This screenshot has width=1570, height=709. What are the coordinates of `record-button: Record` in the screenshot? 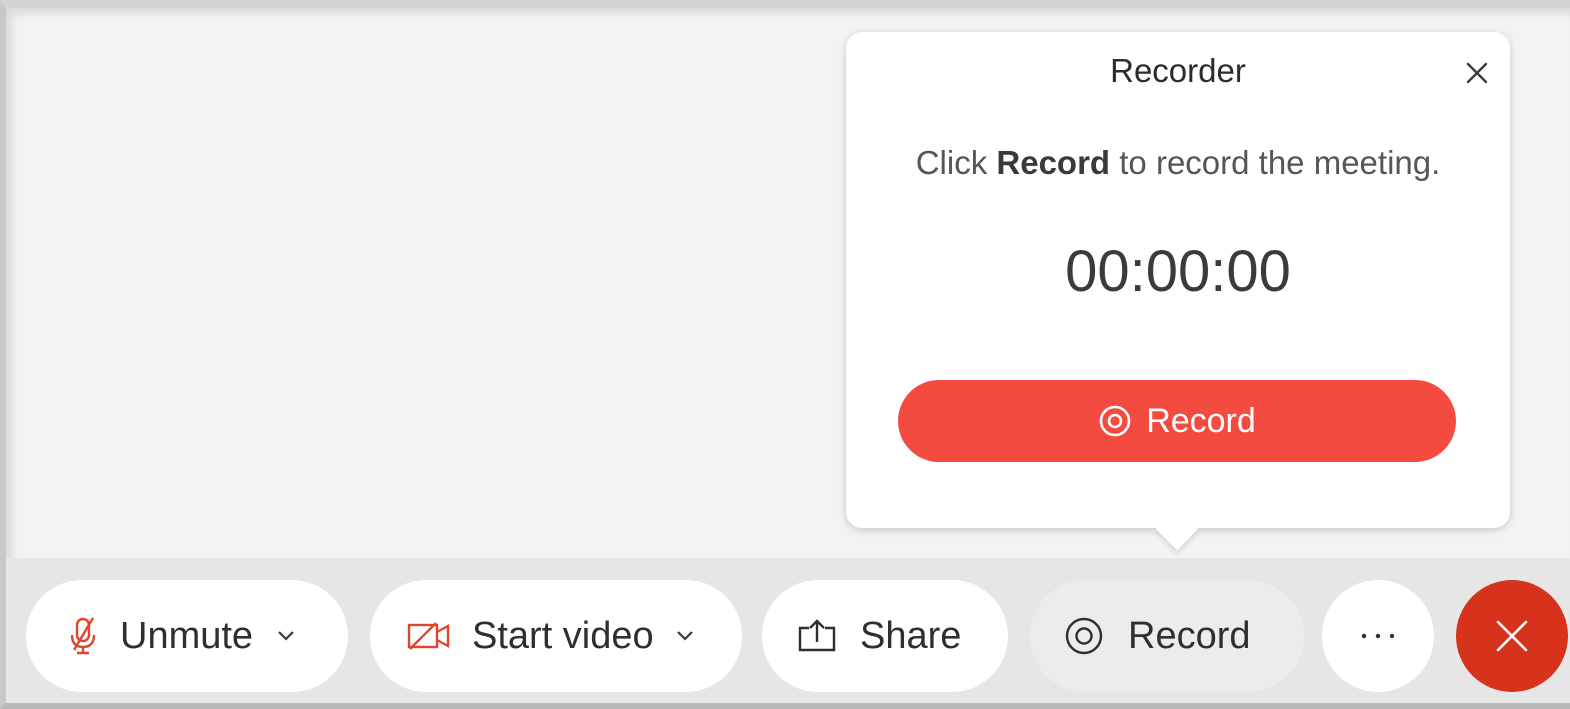 It's located at (1167, 636).